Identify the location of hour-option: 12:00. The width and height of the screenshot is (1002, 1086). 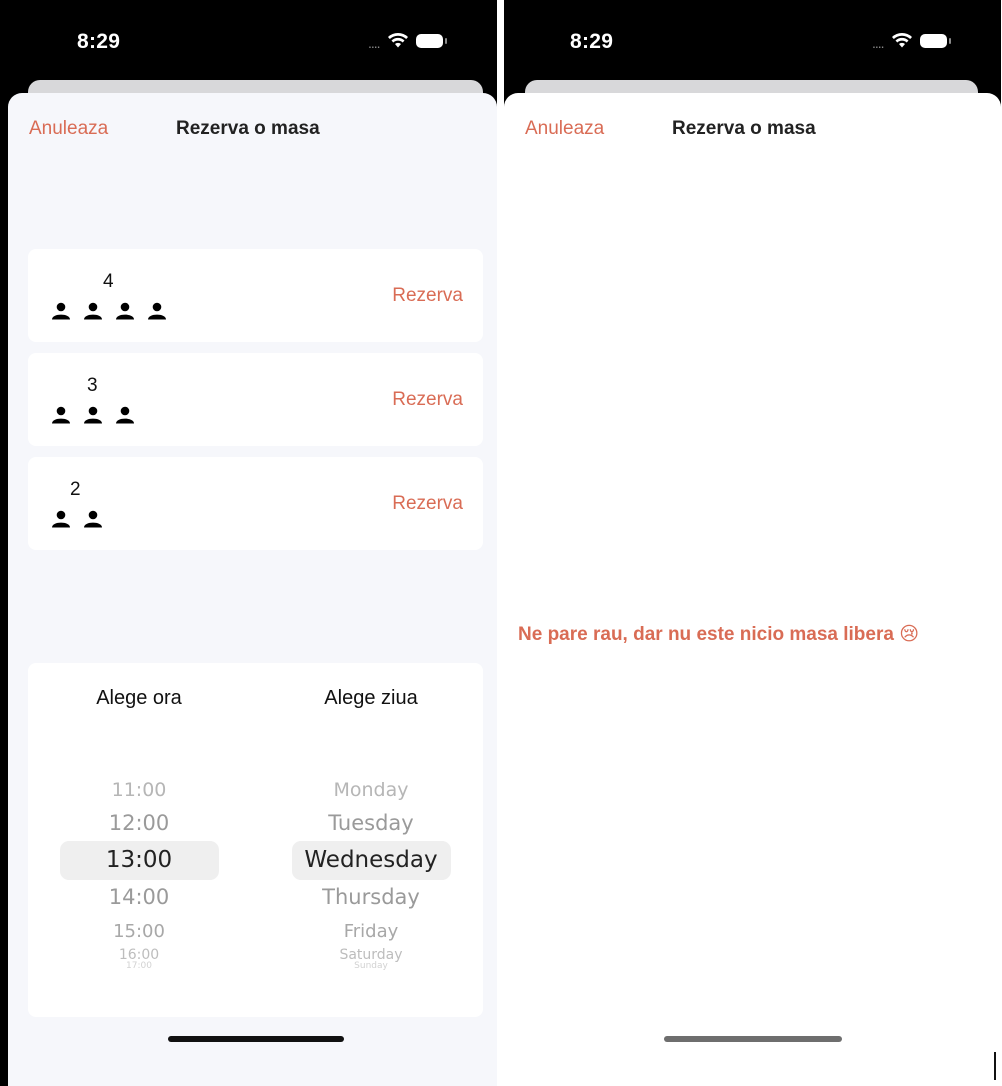
(139, 823).